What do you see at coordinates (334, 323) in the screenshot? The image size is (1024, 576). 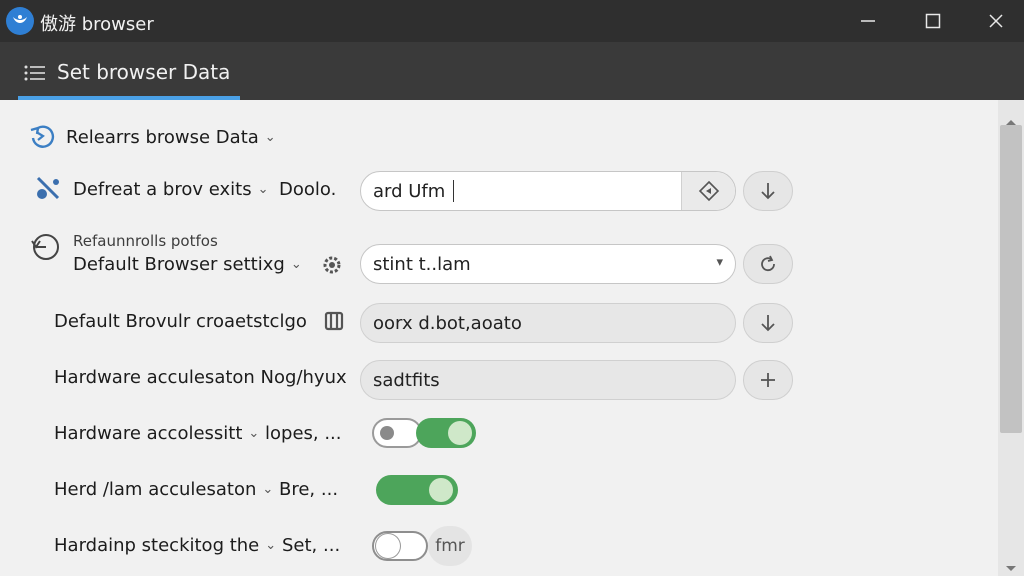 I see `printer-icon` at bounding box center [334, 323].